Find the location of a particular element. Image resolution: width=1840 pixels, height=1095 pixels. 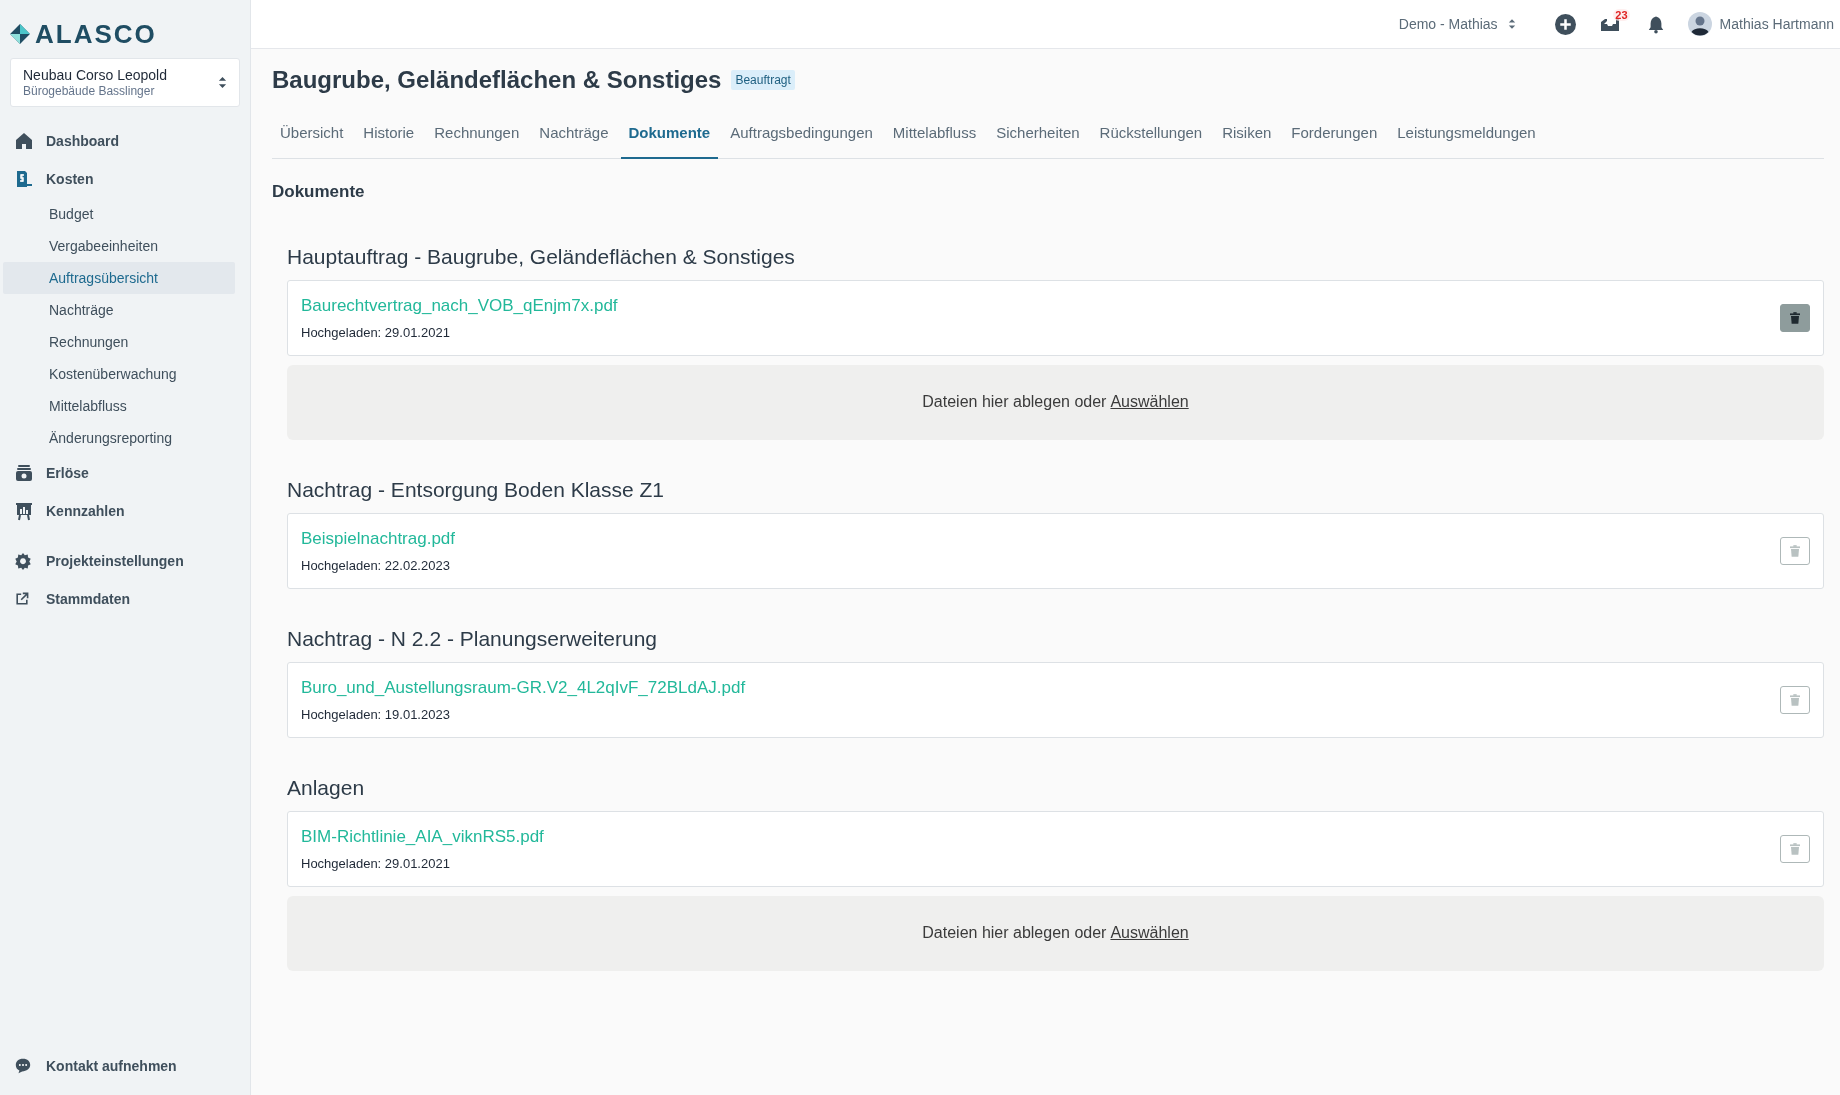

cash-stack-icon is located at coordinates (24, 473).